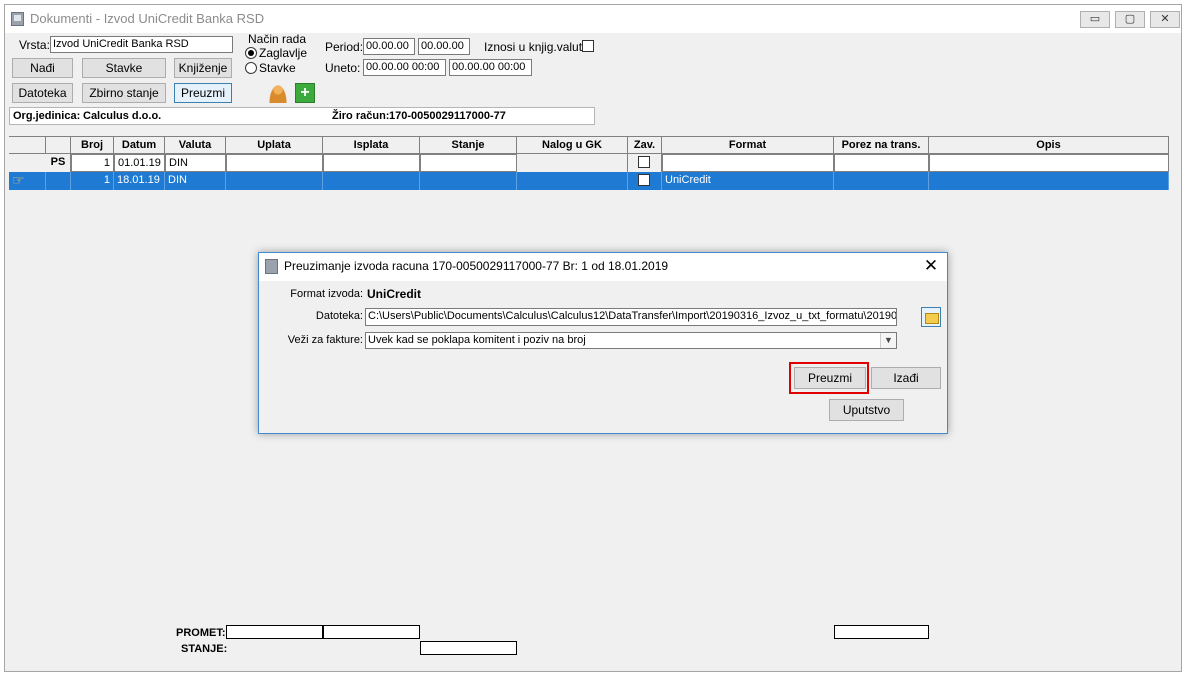  I want to click on period-label: Period:, so click(344, 47).